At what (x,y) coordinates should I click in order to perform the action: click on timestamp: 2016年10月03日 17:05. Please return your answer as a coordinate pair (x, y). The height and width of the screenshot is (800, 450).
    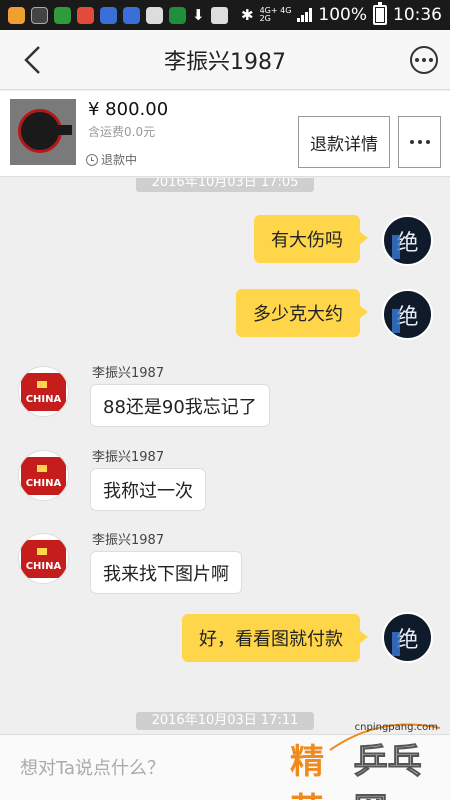
    Looking at the image, I should click on (225, 185).